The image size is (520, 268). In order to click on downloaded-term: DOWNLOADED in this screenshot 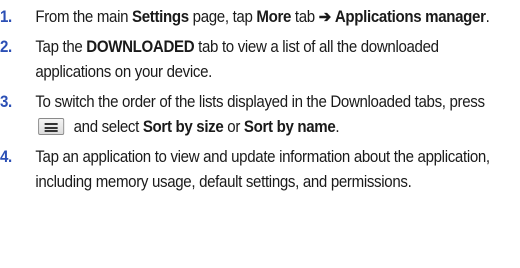, I will do `click(140, 47)`.